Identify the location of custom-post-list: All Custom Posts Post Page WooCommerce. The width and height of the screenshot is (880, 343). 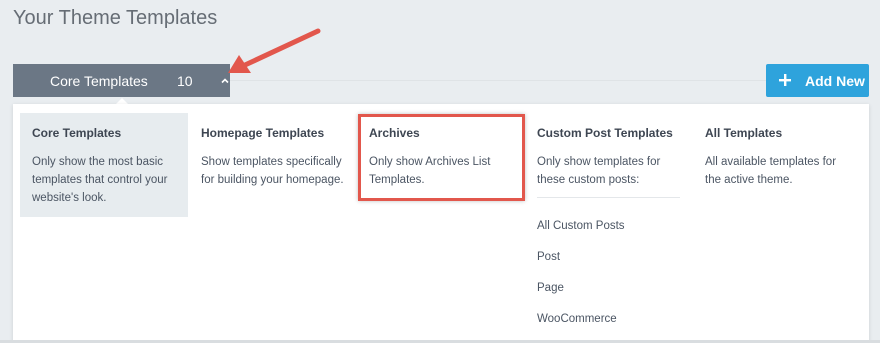
(581, 281).